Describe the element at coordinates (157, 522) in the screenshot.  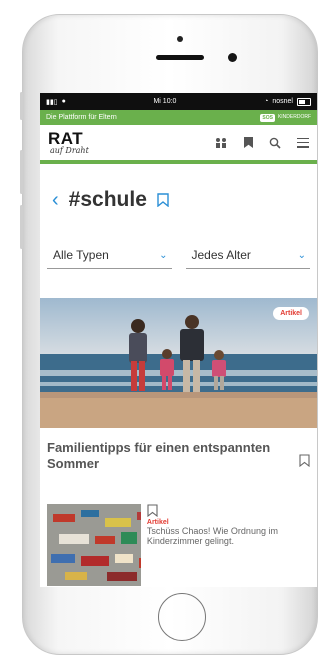
I see `article-category: Artikel` at that location.